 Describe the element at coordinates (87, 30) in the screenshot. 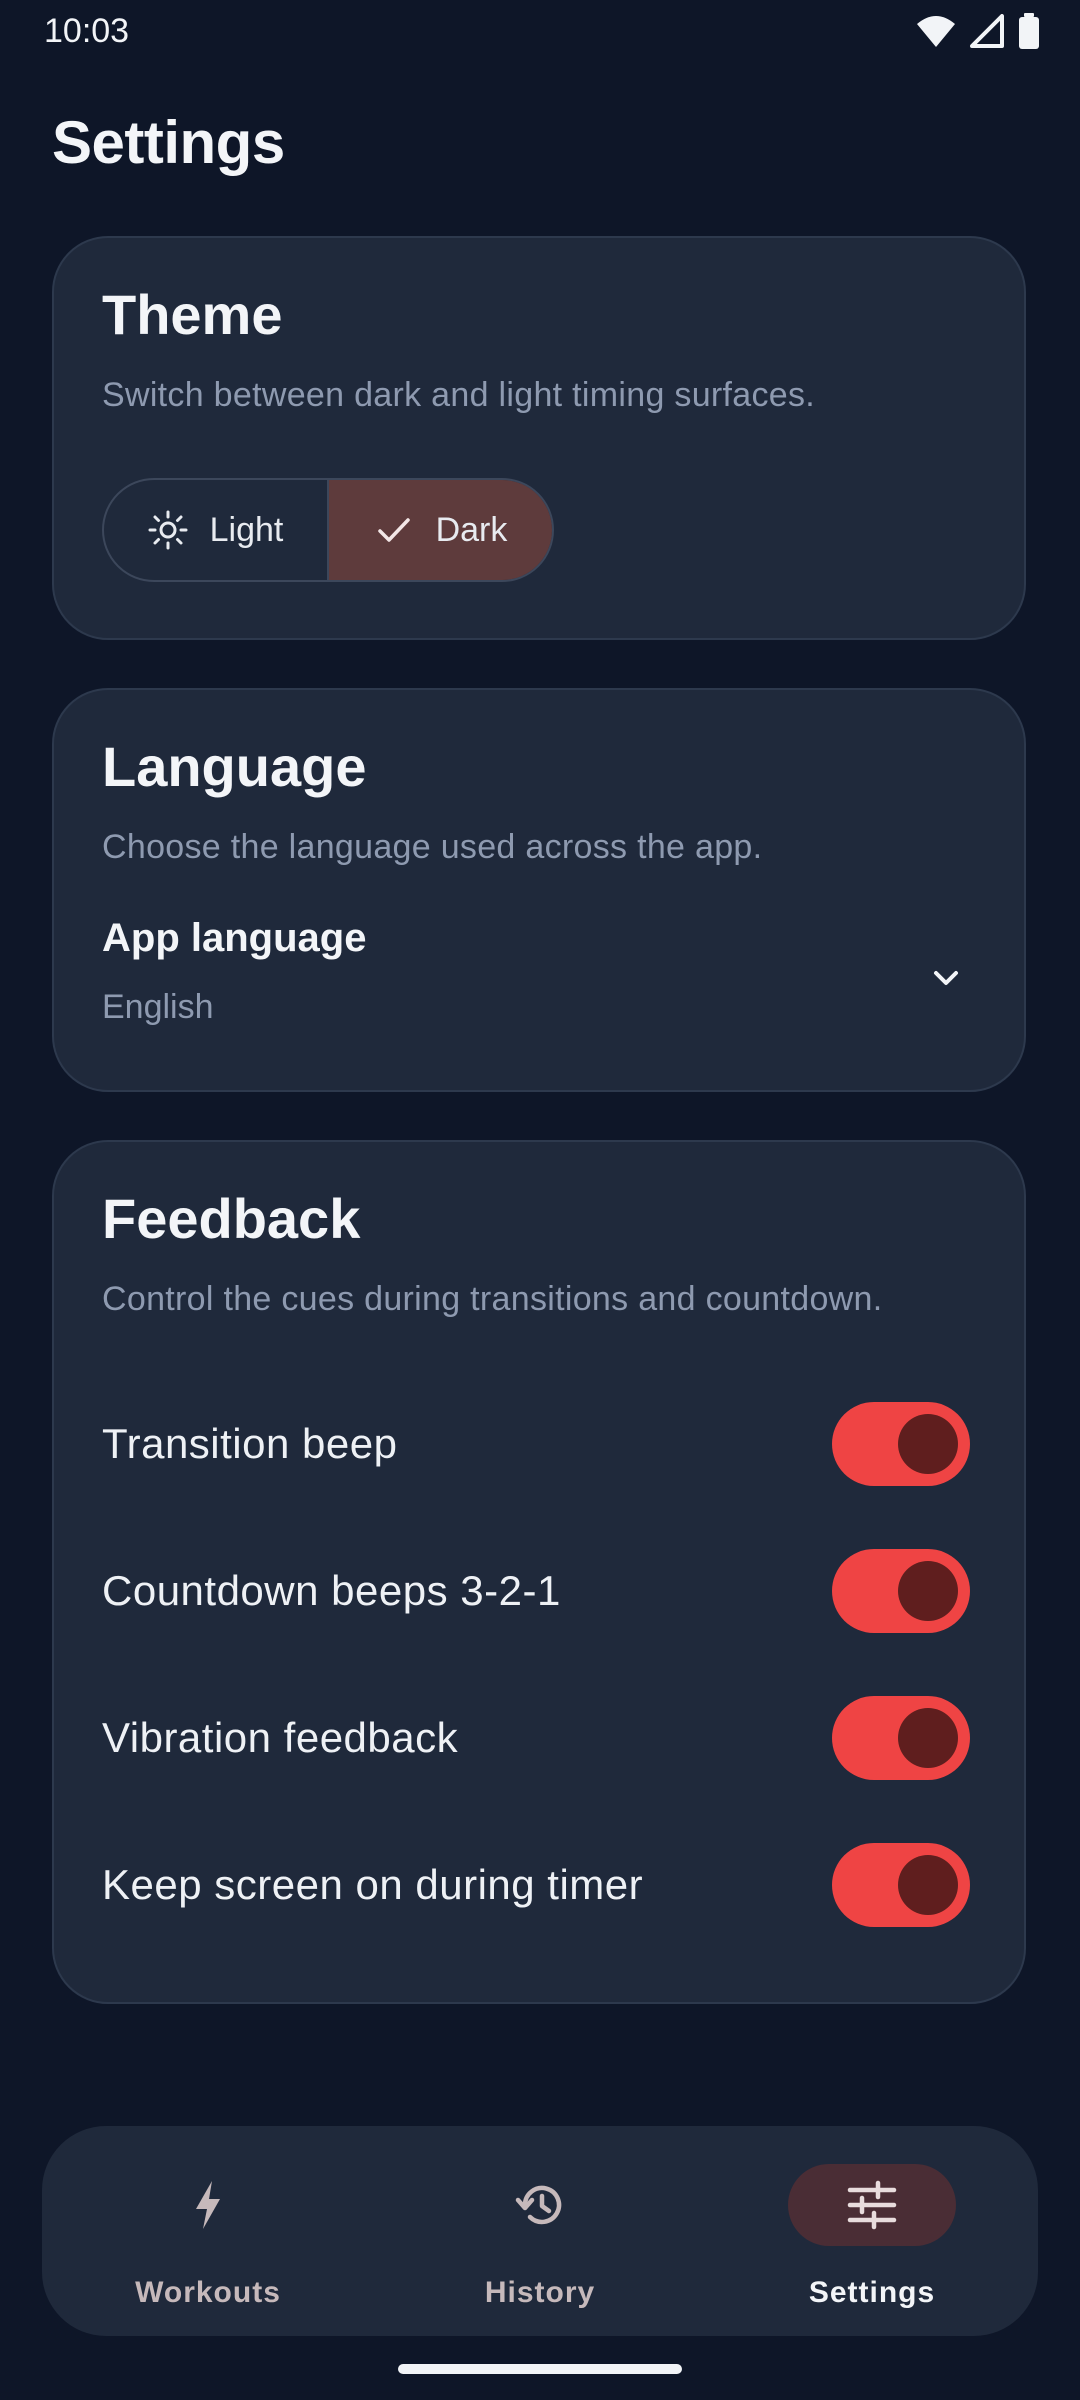

I see `status-time: 10:03` at that location.